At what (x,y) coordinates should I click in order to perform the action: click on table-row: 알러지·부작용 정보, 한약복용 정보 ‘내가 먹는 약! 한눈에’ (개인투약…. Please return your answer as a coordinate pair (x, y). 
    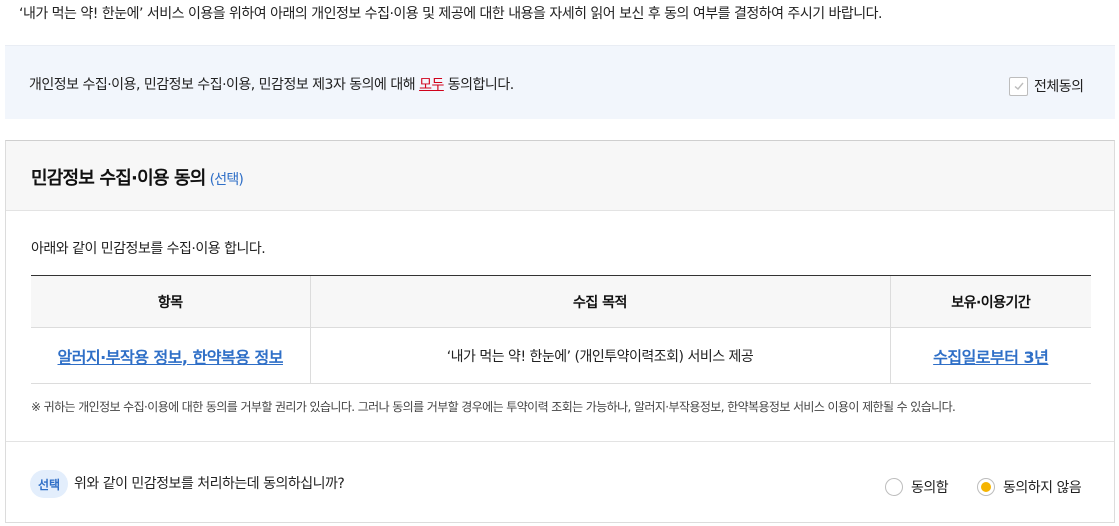
    Looking at the image, I should click on (561, 355).